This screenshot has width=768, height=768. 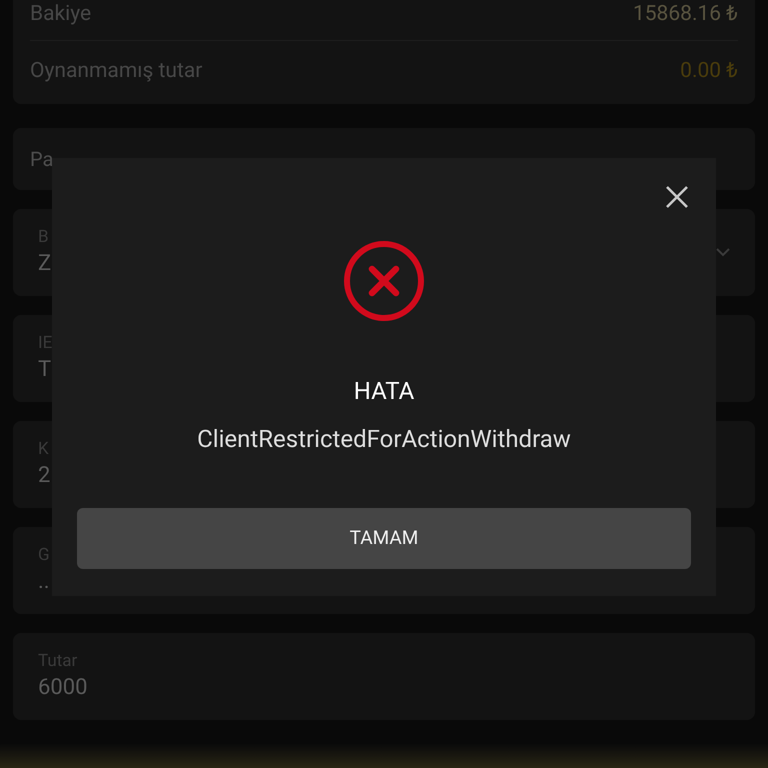 I want to click on ok-button: TAMAM, so click(x=384, y=538).